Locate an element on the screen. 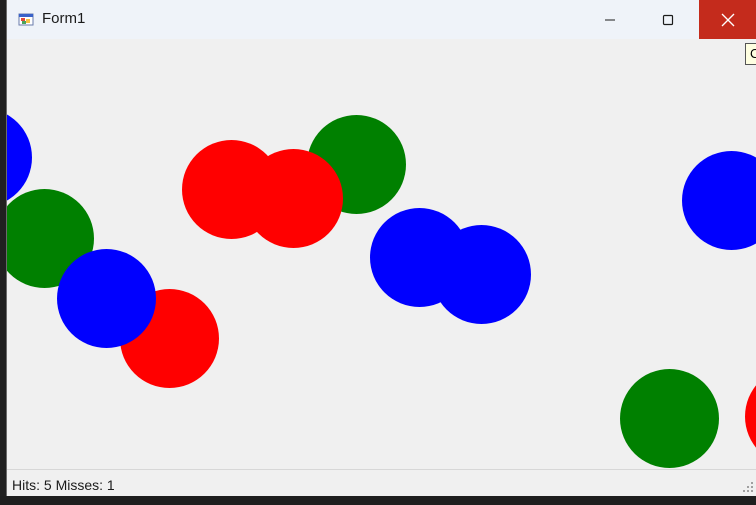  close-button is located at coordinates (727, 19).